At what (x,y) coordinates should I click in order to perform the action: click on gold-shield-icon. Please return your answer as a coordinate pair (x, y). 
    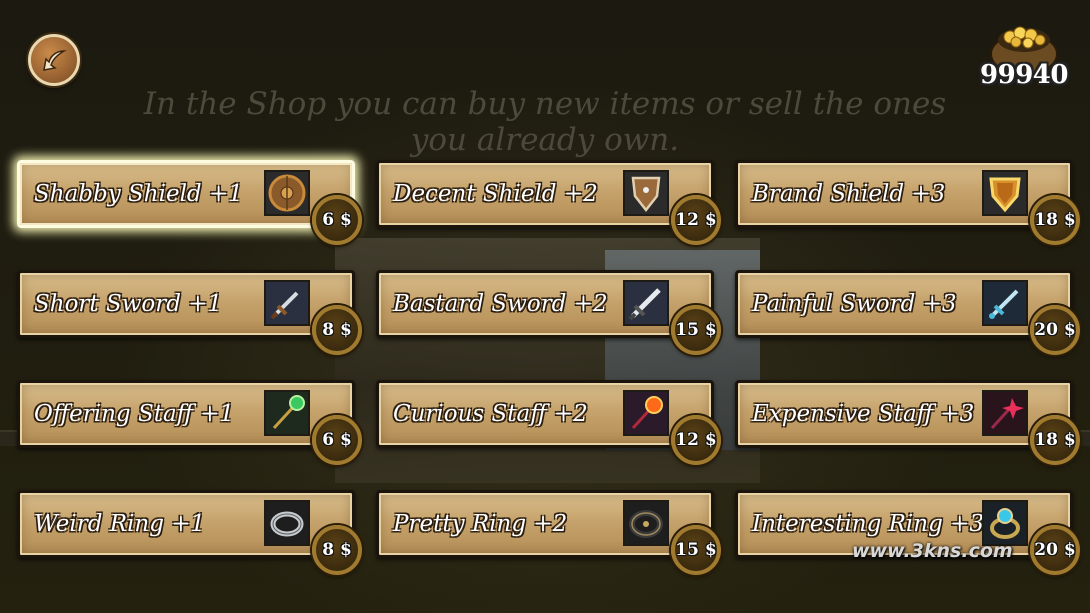
    Looking at the image, I should click on (1005, 193).